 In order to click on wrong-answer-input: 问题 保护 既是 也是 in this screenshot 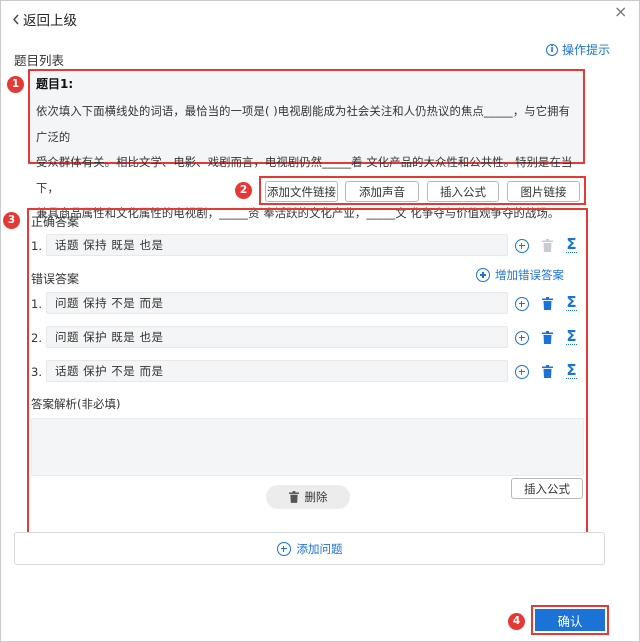, I will do `click(277, 337)`.